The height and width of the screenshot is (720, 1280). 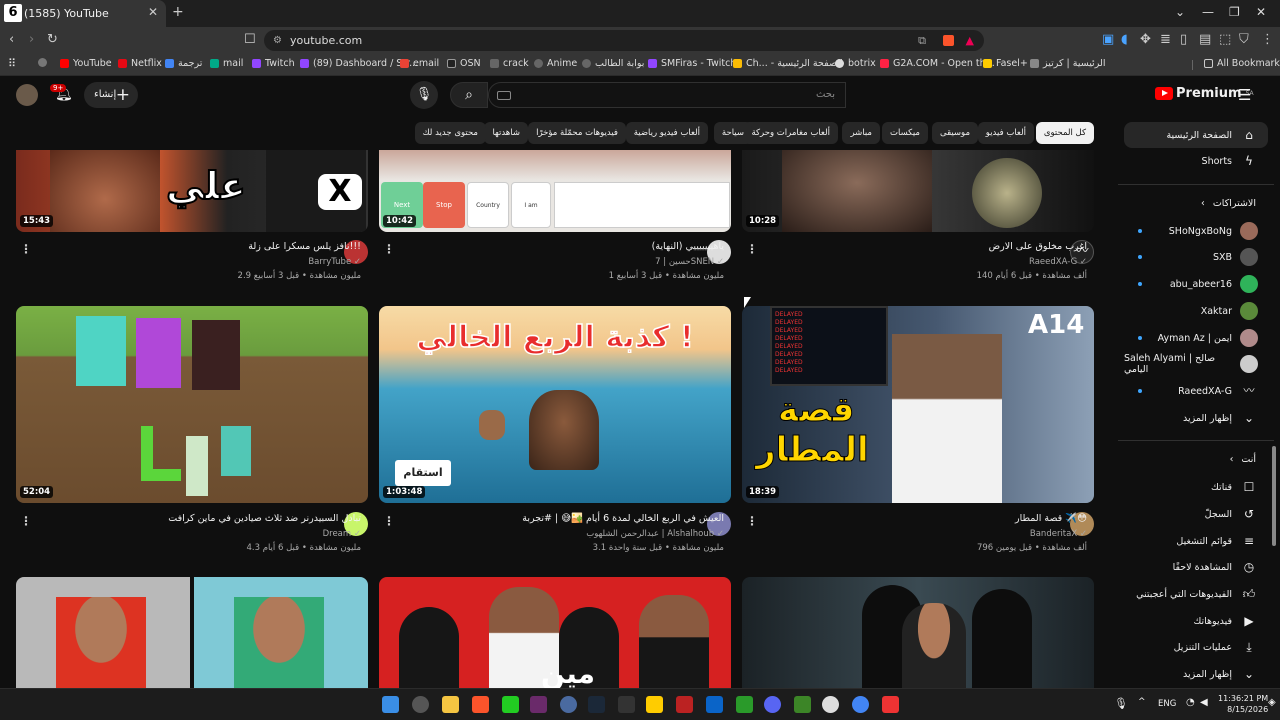 I want to click on channel-name: Dream ✓, so click(x=342, y=534).